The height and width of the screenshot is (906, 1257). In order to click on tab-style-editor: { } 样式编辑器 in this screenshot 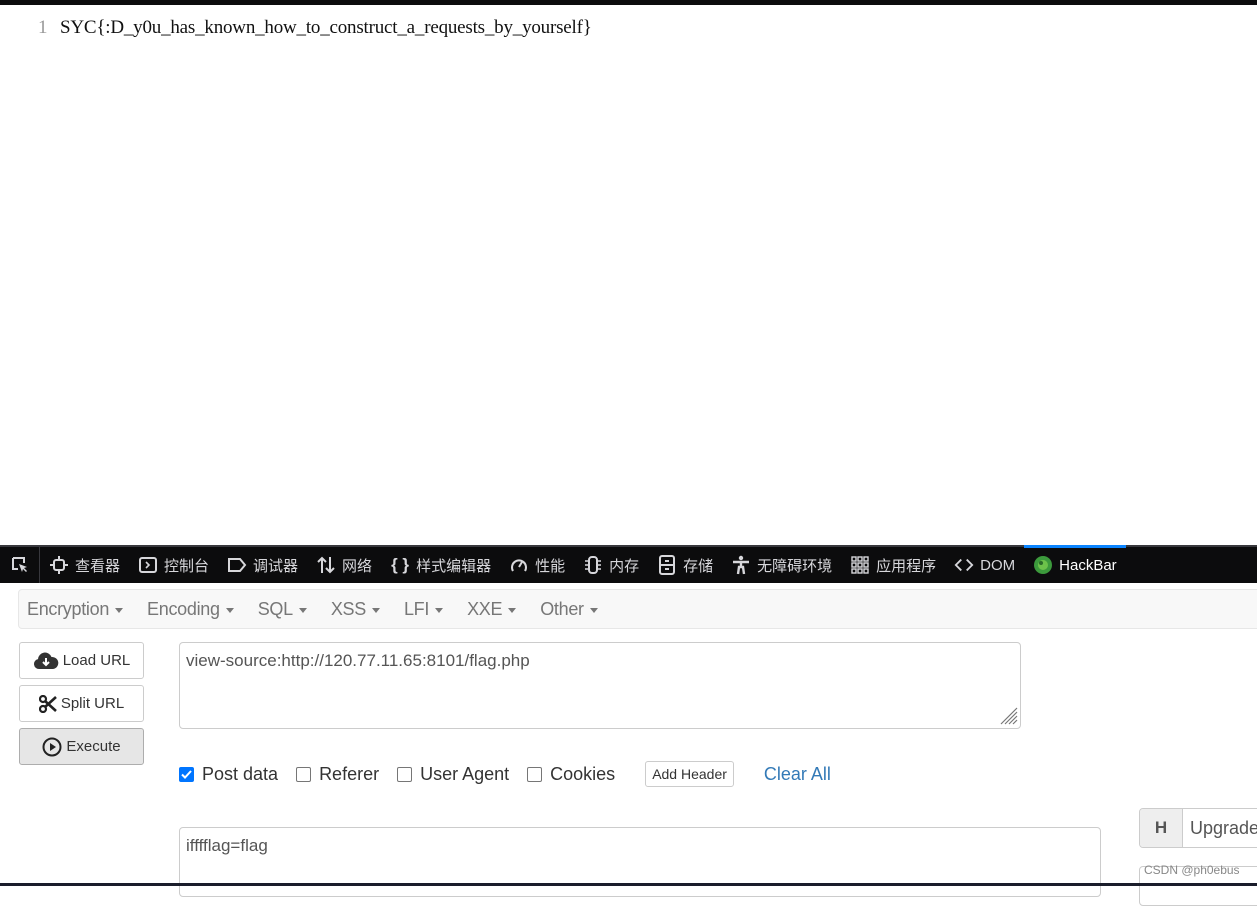, I will do `click(440, 565)`.